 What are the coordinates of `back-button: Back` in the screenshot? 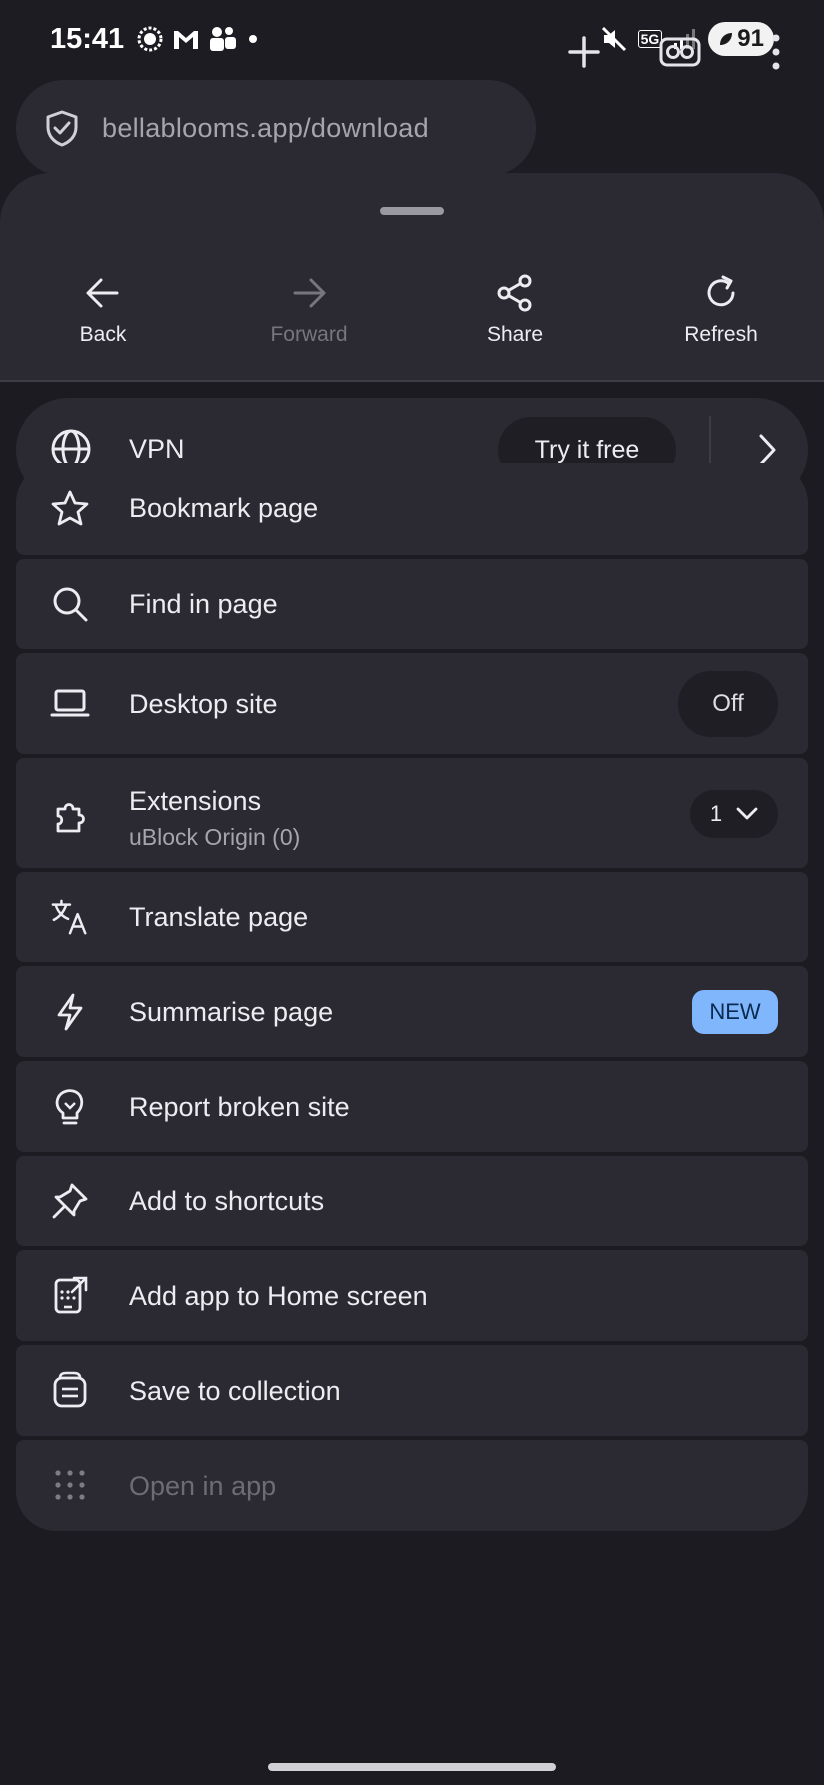 It's located at (103, 333).